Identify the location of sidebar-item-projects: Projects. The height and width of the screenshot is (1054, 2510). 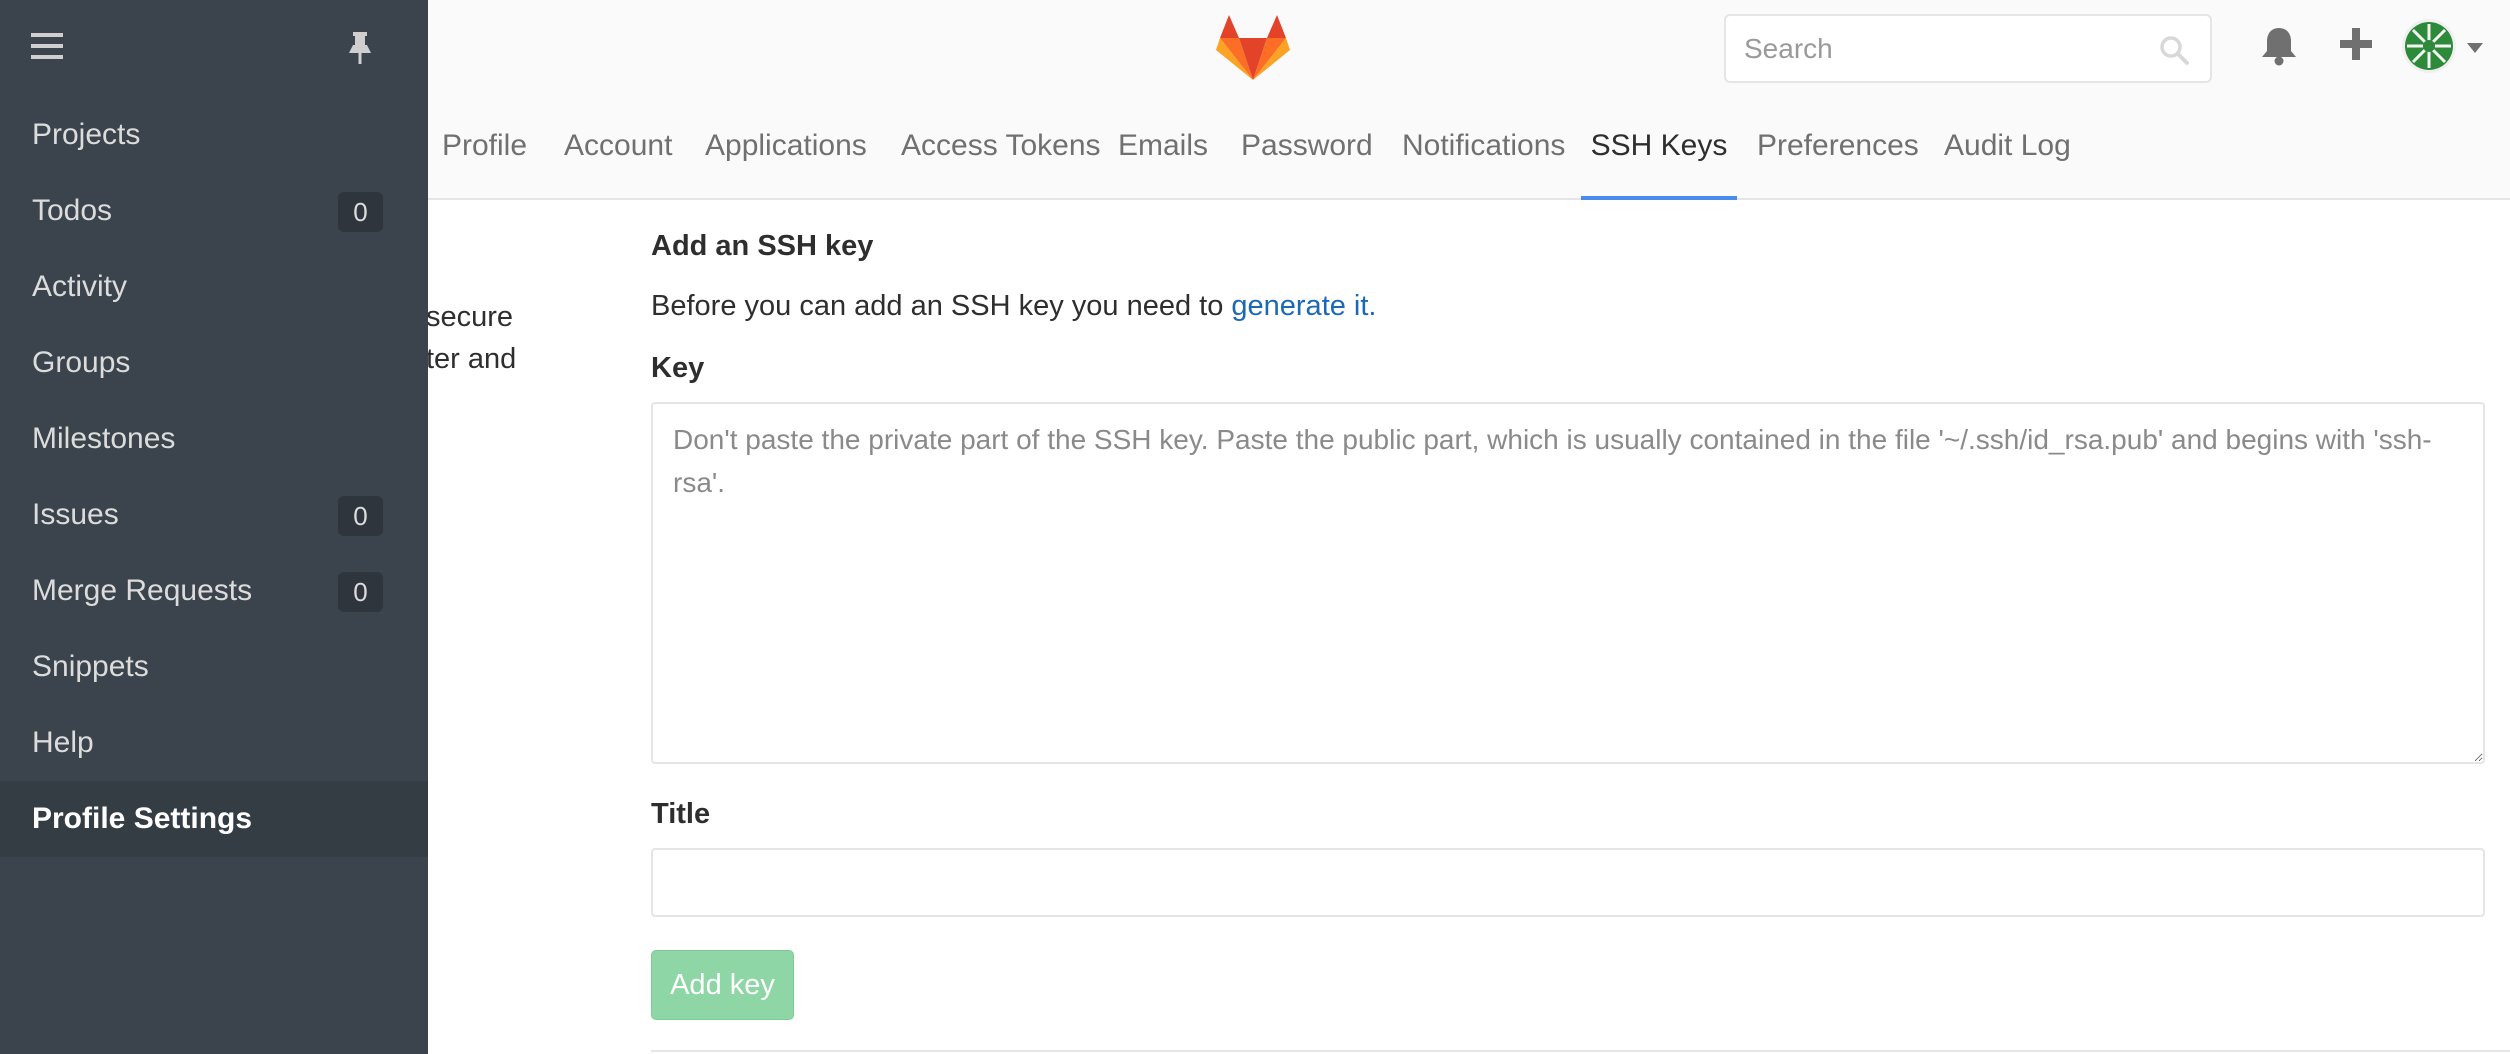
(214, 135).